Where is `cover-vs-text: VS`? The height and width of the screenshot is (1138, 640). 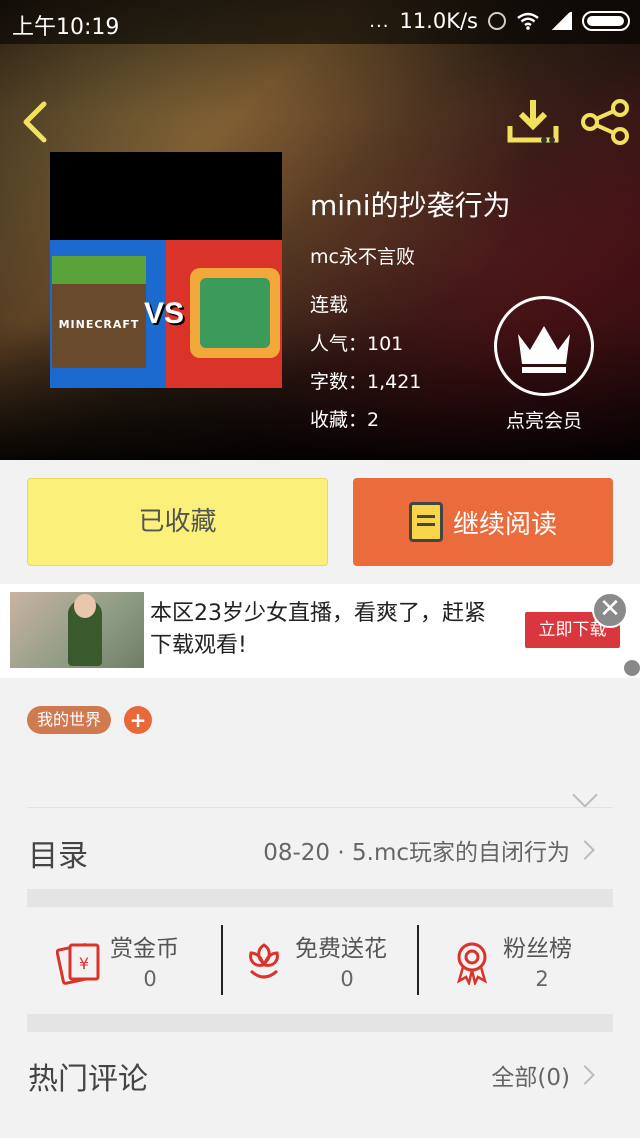
cover-vs-text: VS is located at coordinates (164, 313).